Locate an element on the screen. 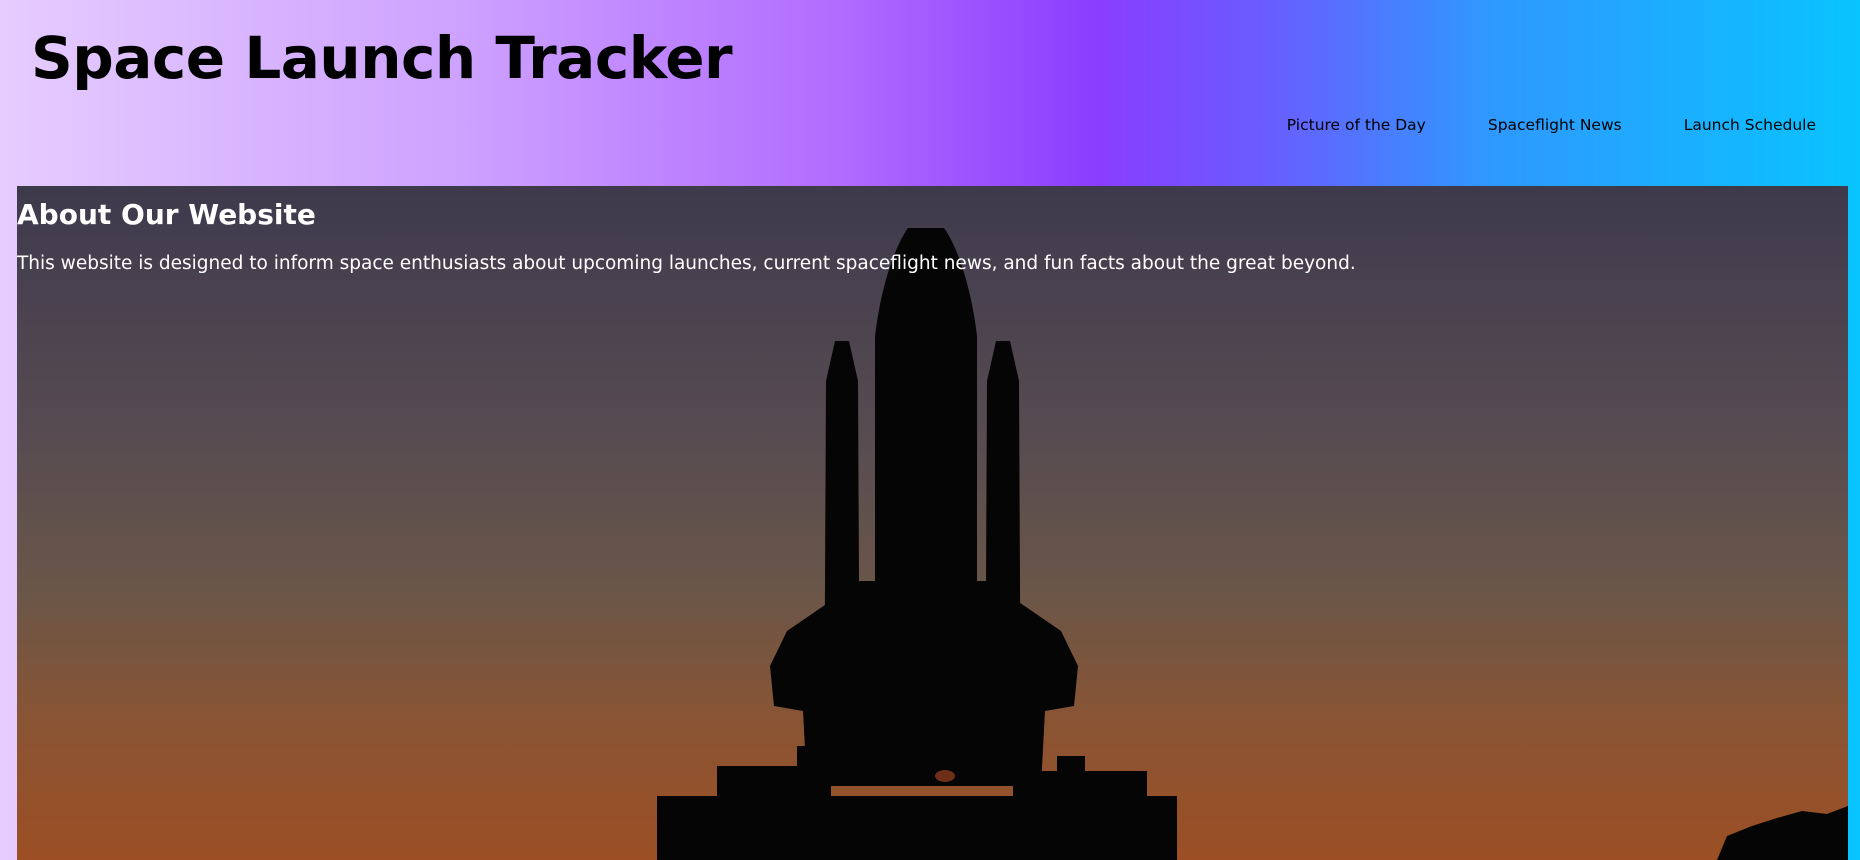  nav-link-launch-schedule: Launch Schedule is located at coordinates (1750, 125).